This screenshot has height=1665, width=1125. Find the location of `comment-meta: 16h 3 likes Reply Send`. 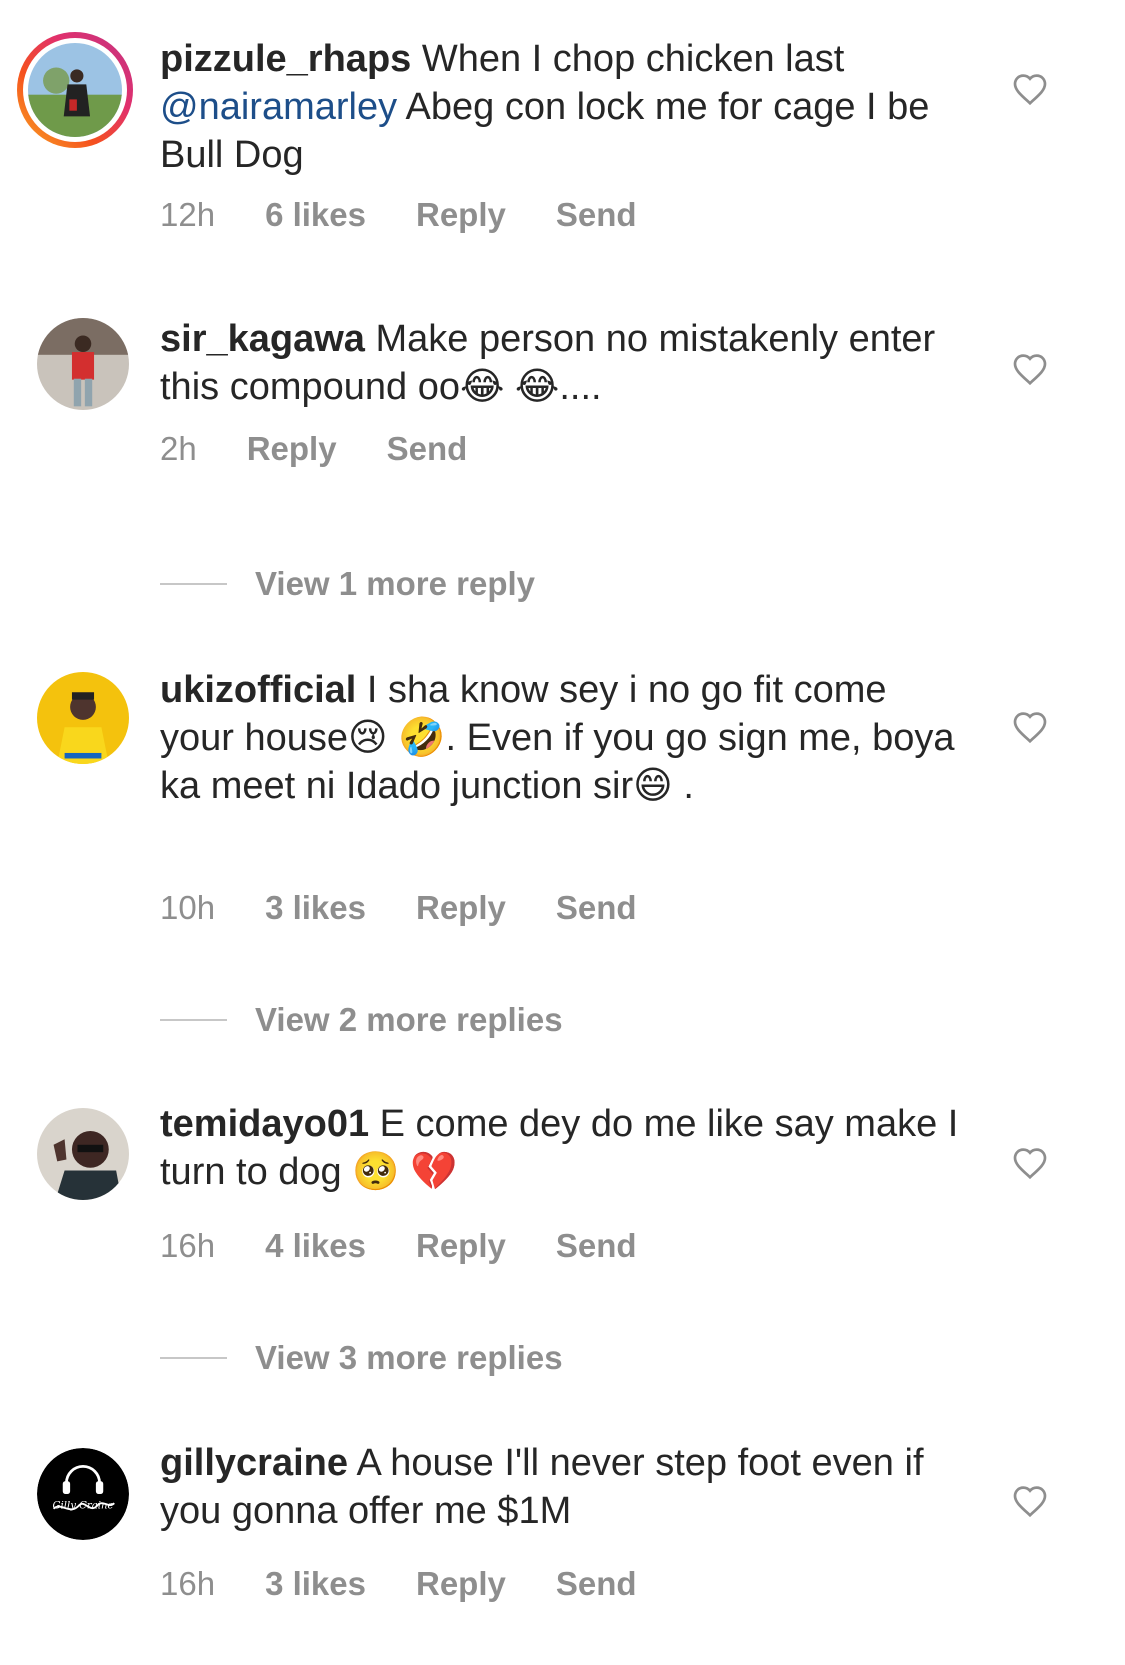

comment-meta: 16h 3 likes Reply Send is located at coordinates (423, 1584).